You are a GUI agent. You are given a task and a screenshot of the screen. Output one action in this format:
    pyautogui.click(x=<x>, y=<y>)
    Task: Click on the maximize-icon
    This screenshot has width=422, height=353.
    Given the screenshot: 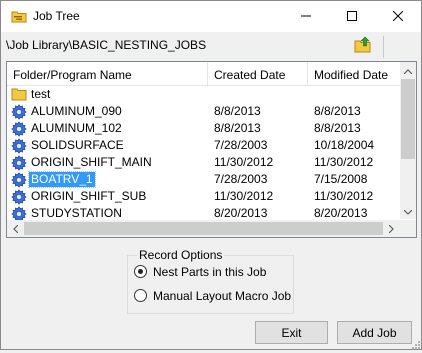 What is the action you would take?
    pyautogui.click(x=352, y=17)
    